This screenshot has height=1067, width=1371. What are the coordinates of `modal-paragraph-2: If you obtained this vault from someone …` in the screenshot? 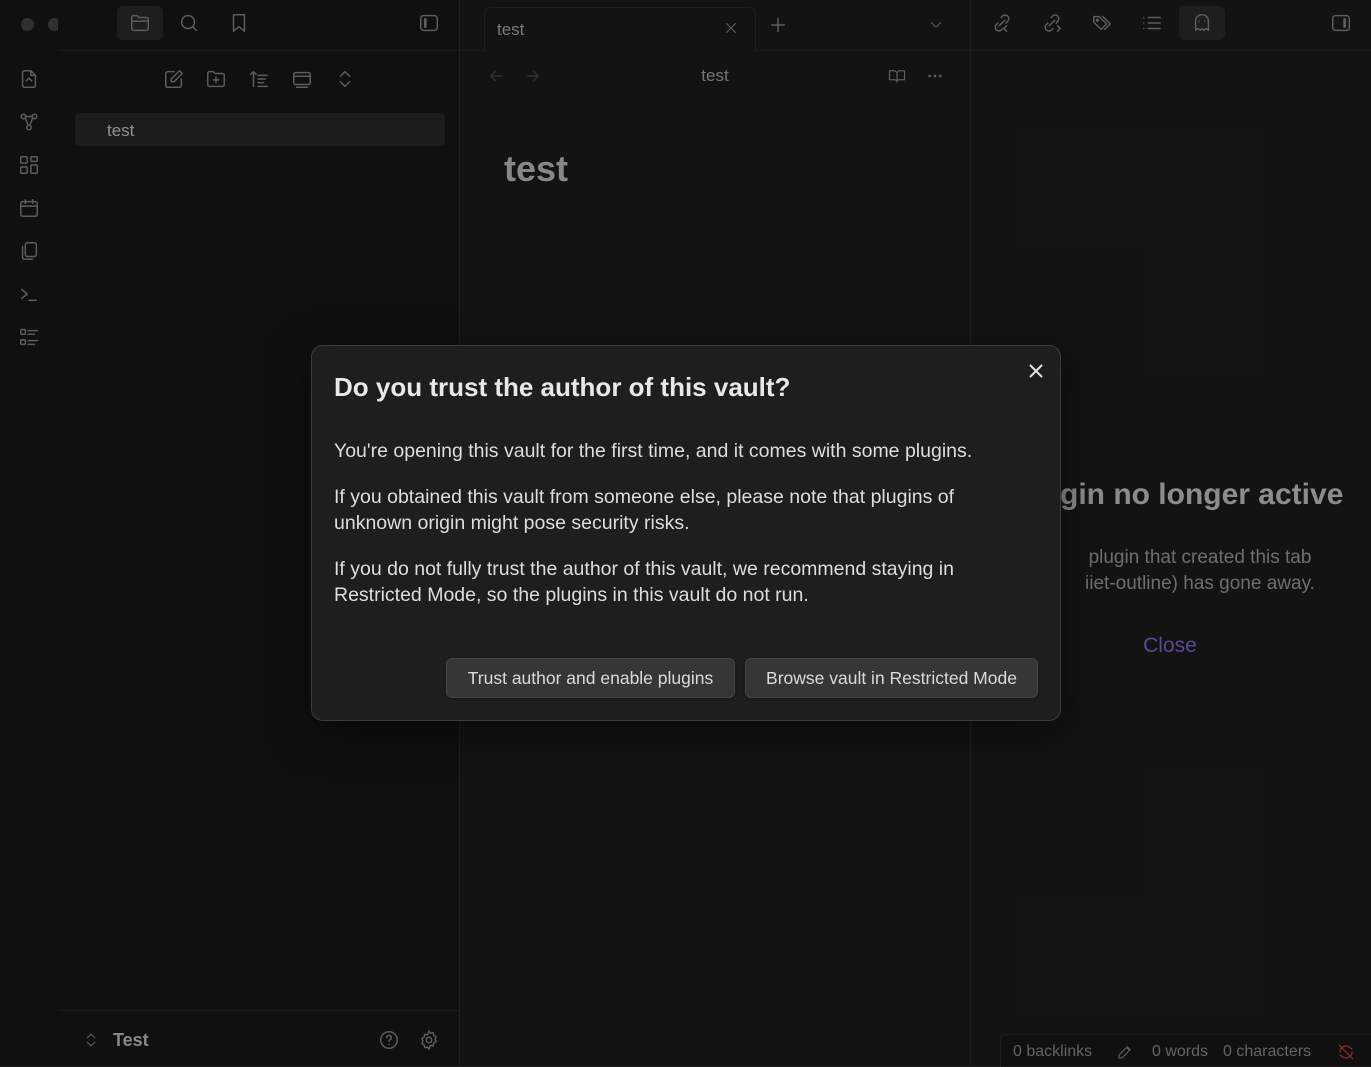 It's located at (644, 510).